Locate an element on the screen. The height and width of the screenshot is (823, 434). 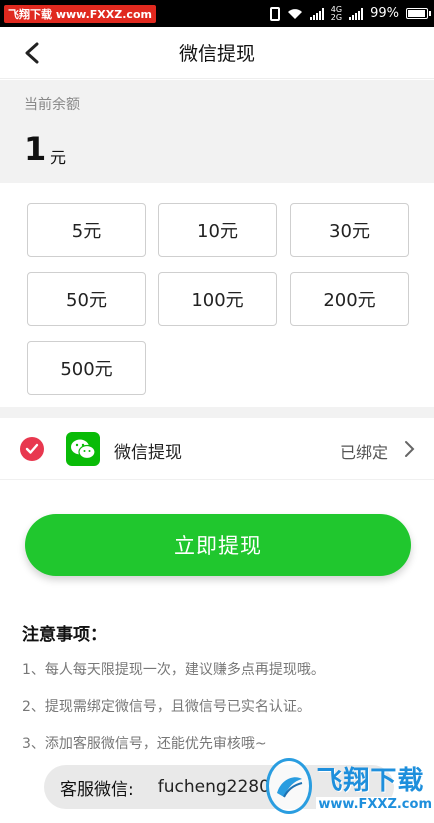
balance-label: 当前余额 is located at coordinates (52, 105).